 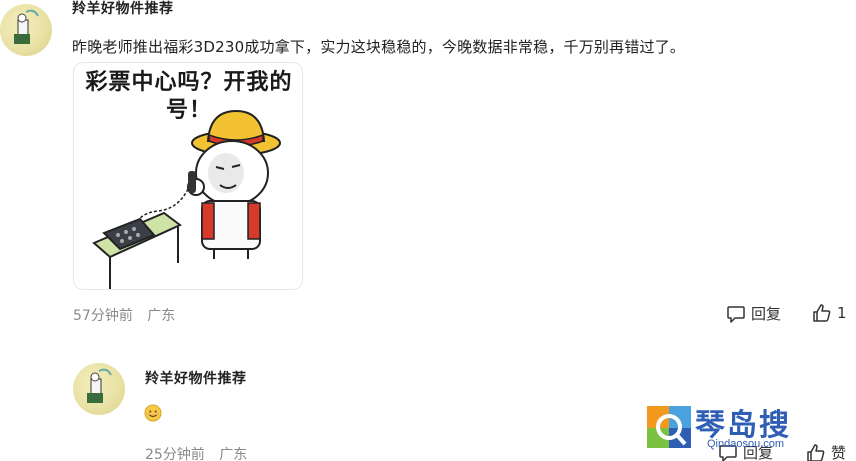 What do you see at coordinates (188, 176) in the screenshot?
I see `comment-image: 彩票中心吗？开我的 号！` at bounding box center [188, 176].